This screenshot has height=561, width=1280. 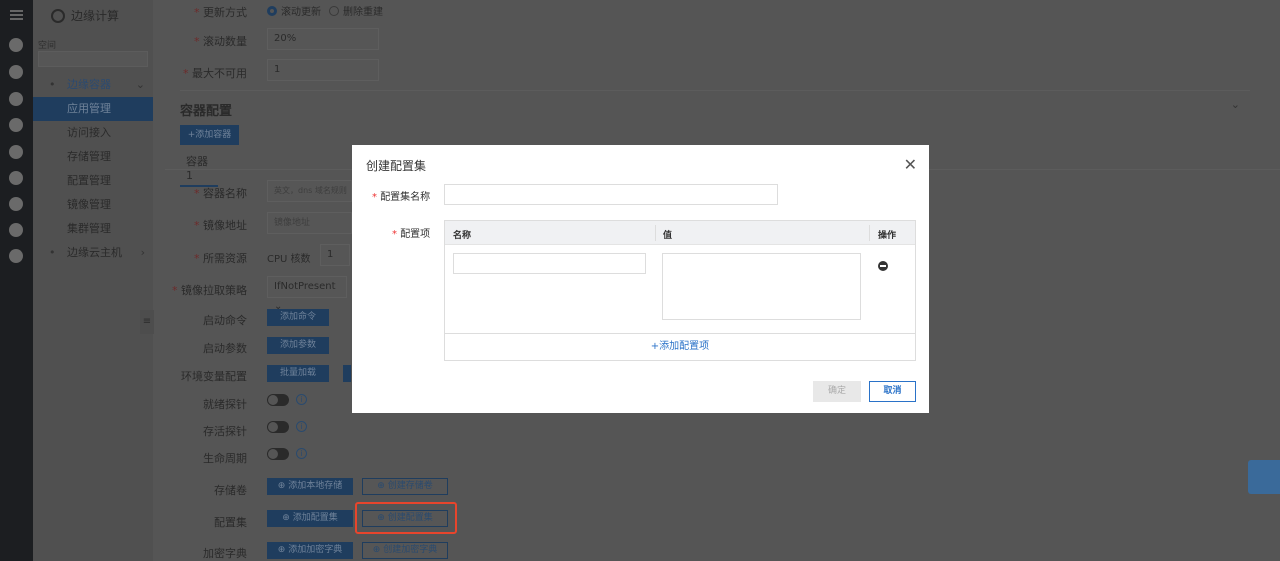 What do you see at coordinates (298, 345) in the screenshot?
I see `add-args-button: 添加参数` at bounding box center [298, 345].